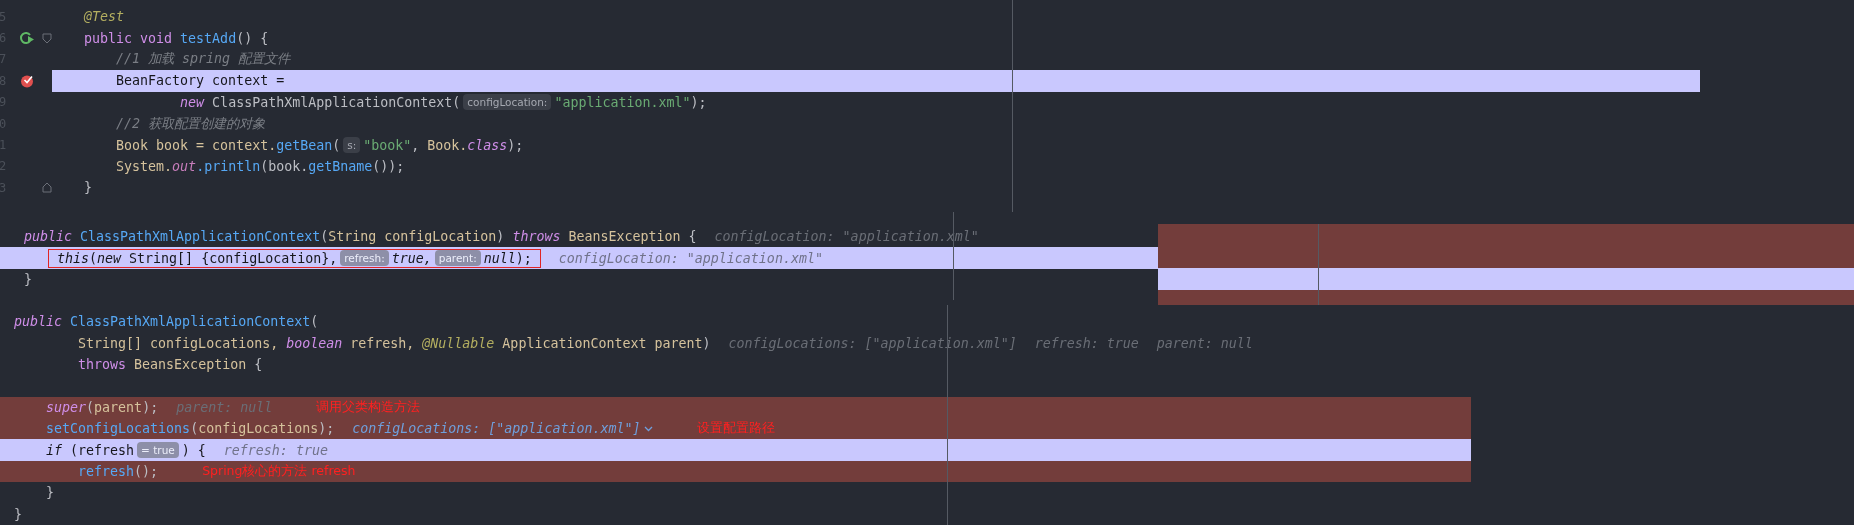 The width and height of the screenshot is (1854, 525). What do you see at coordinates (416, 145) in the screenshot?
I see `code-text: ,` at bounding box center [416, 145].